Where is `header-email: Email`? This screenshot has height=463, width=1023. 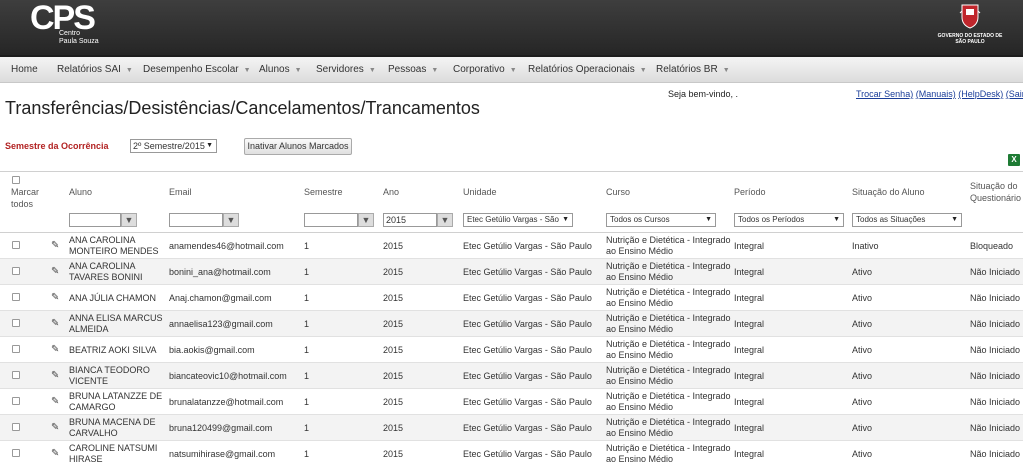
header-email: Email is located at coordinates (180, 192).